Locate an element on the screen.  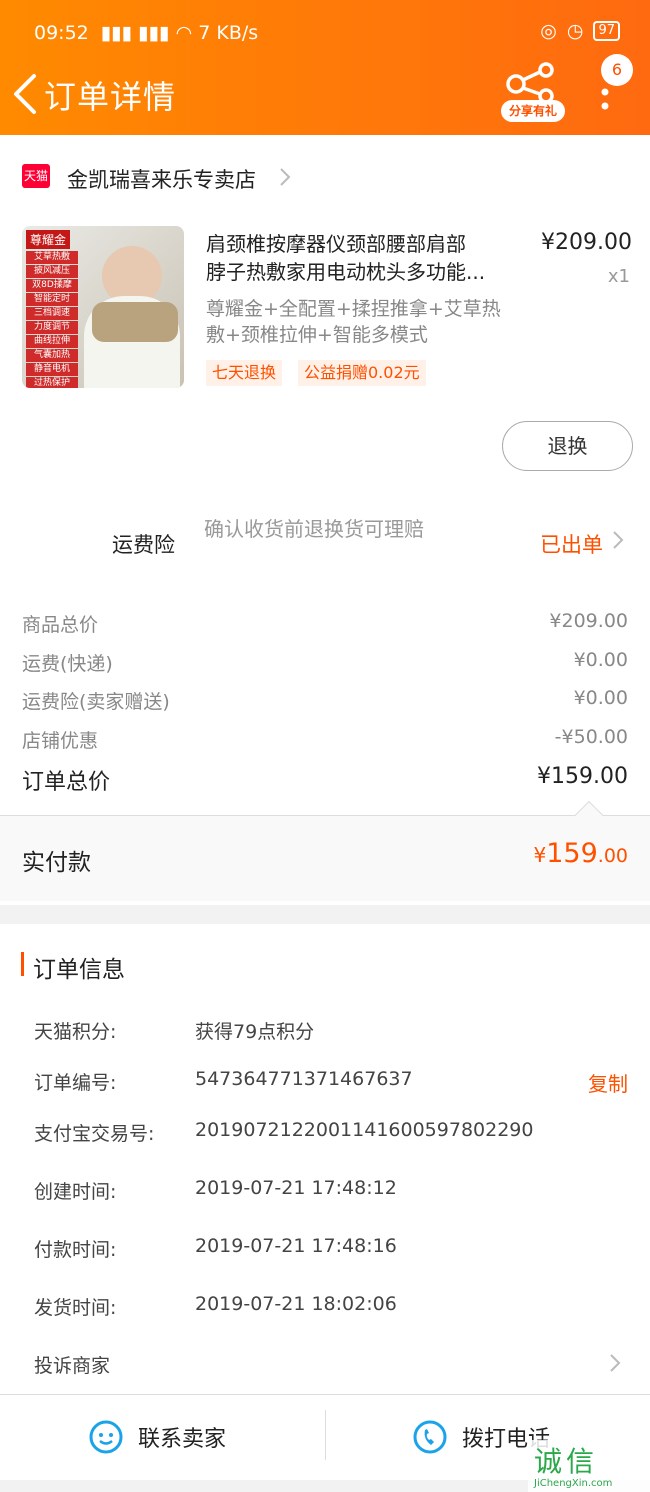
cost-label: 商品总价 is located at coordinates (60, 625).